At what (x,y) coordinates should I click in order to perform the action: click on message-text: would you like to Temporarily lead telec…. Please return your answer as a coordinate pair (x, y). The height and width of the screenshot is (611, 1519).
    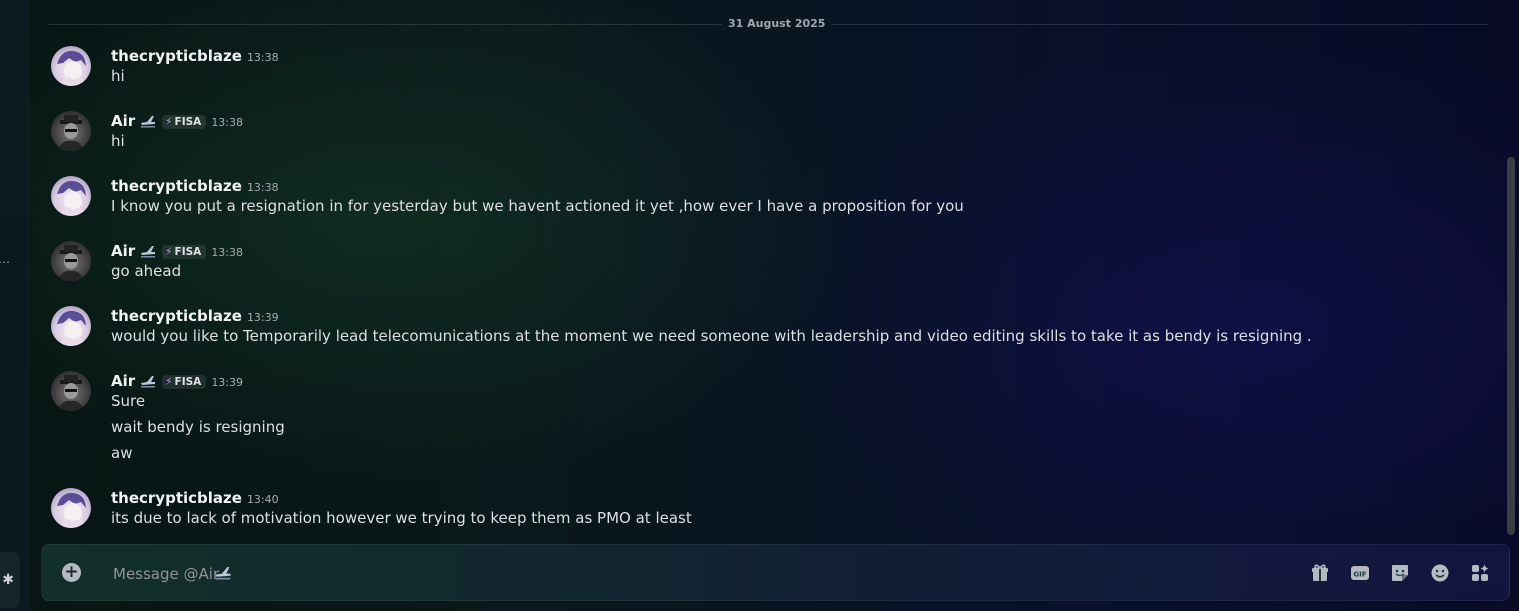
    Looking at the image, I should click on (711, 336).